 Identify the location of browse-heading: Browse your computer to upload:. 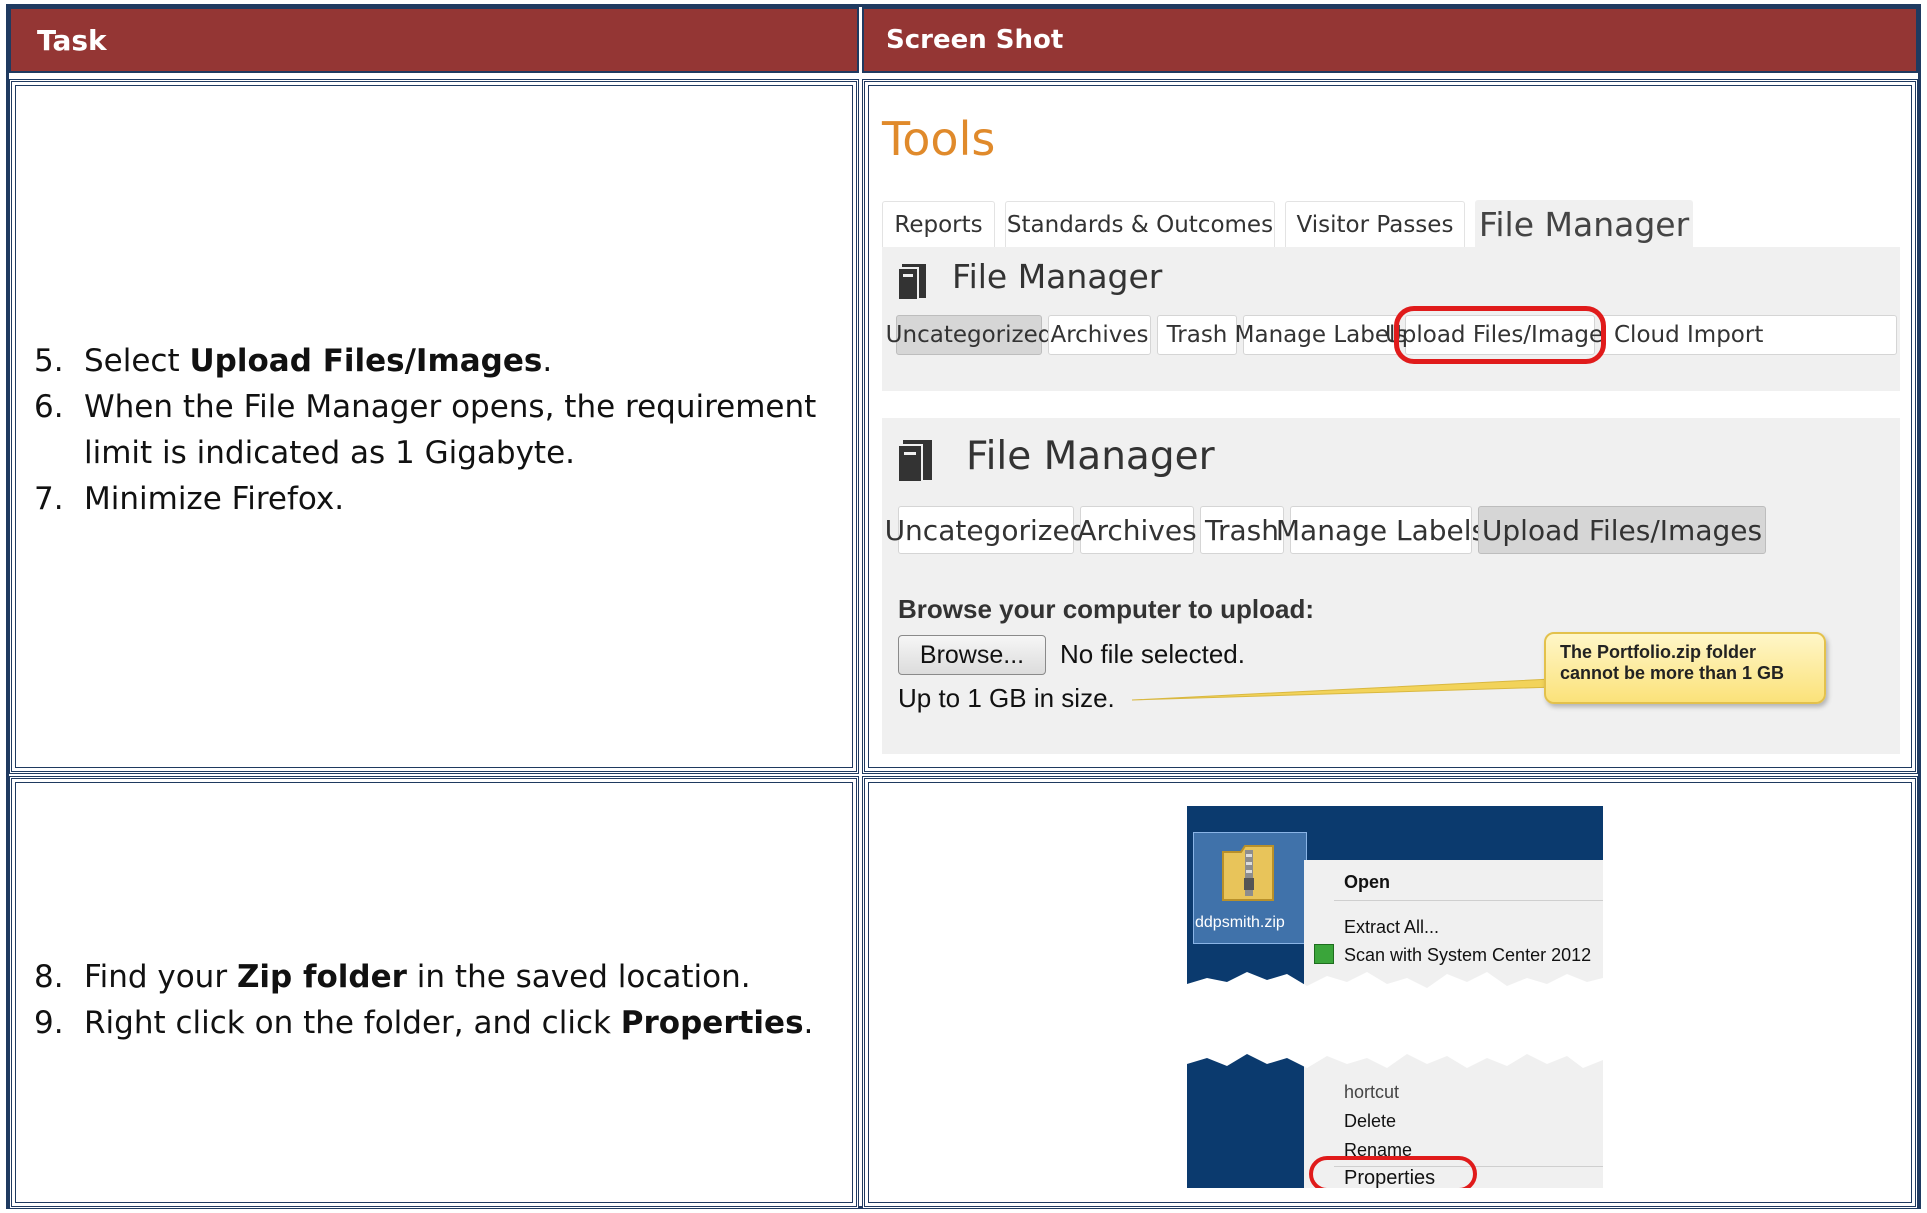
(1106, 609).